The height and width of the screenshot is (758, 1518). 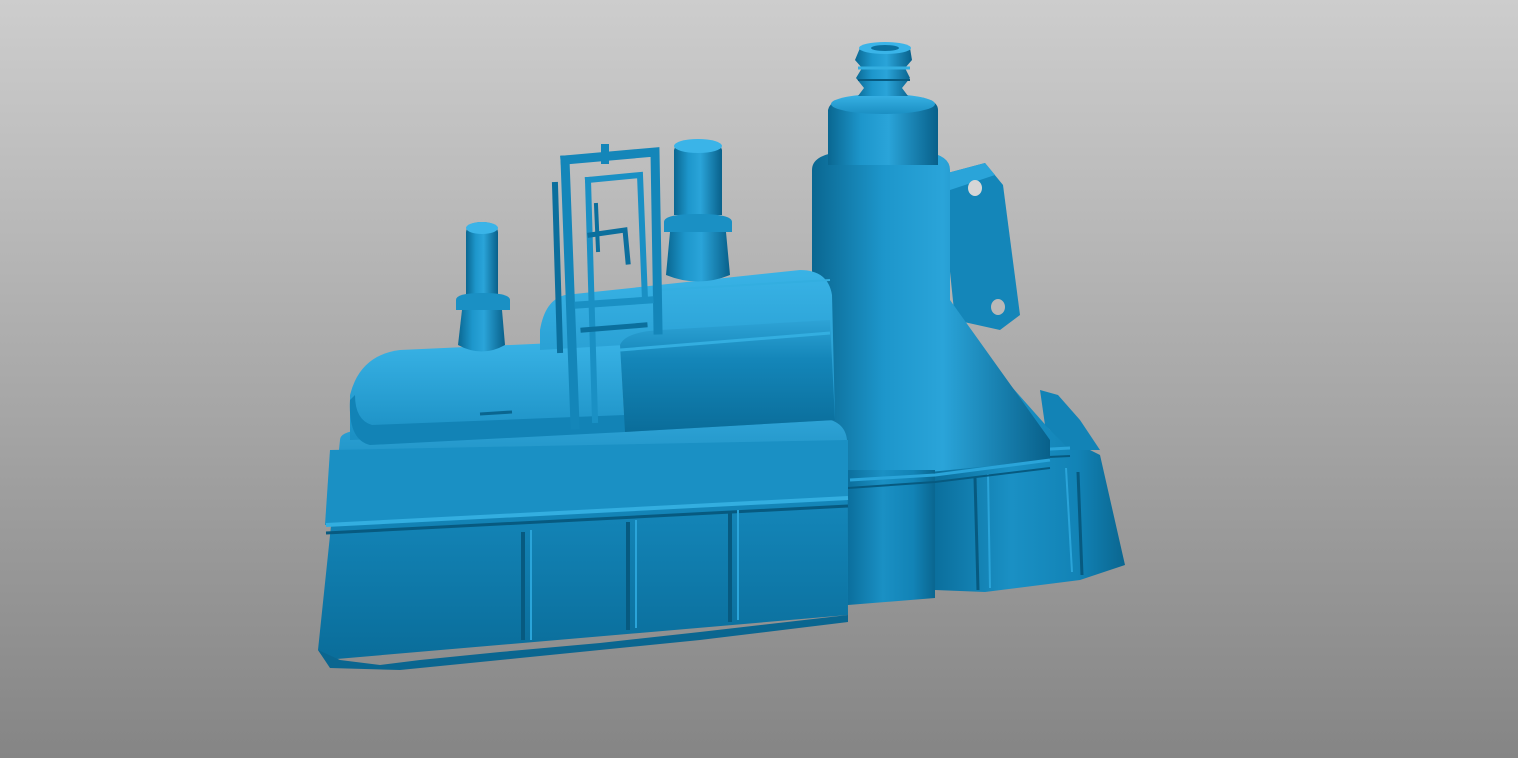 I want to click on bracket-hole-bottom, so click(x=998, y=307).